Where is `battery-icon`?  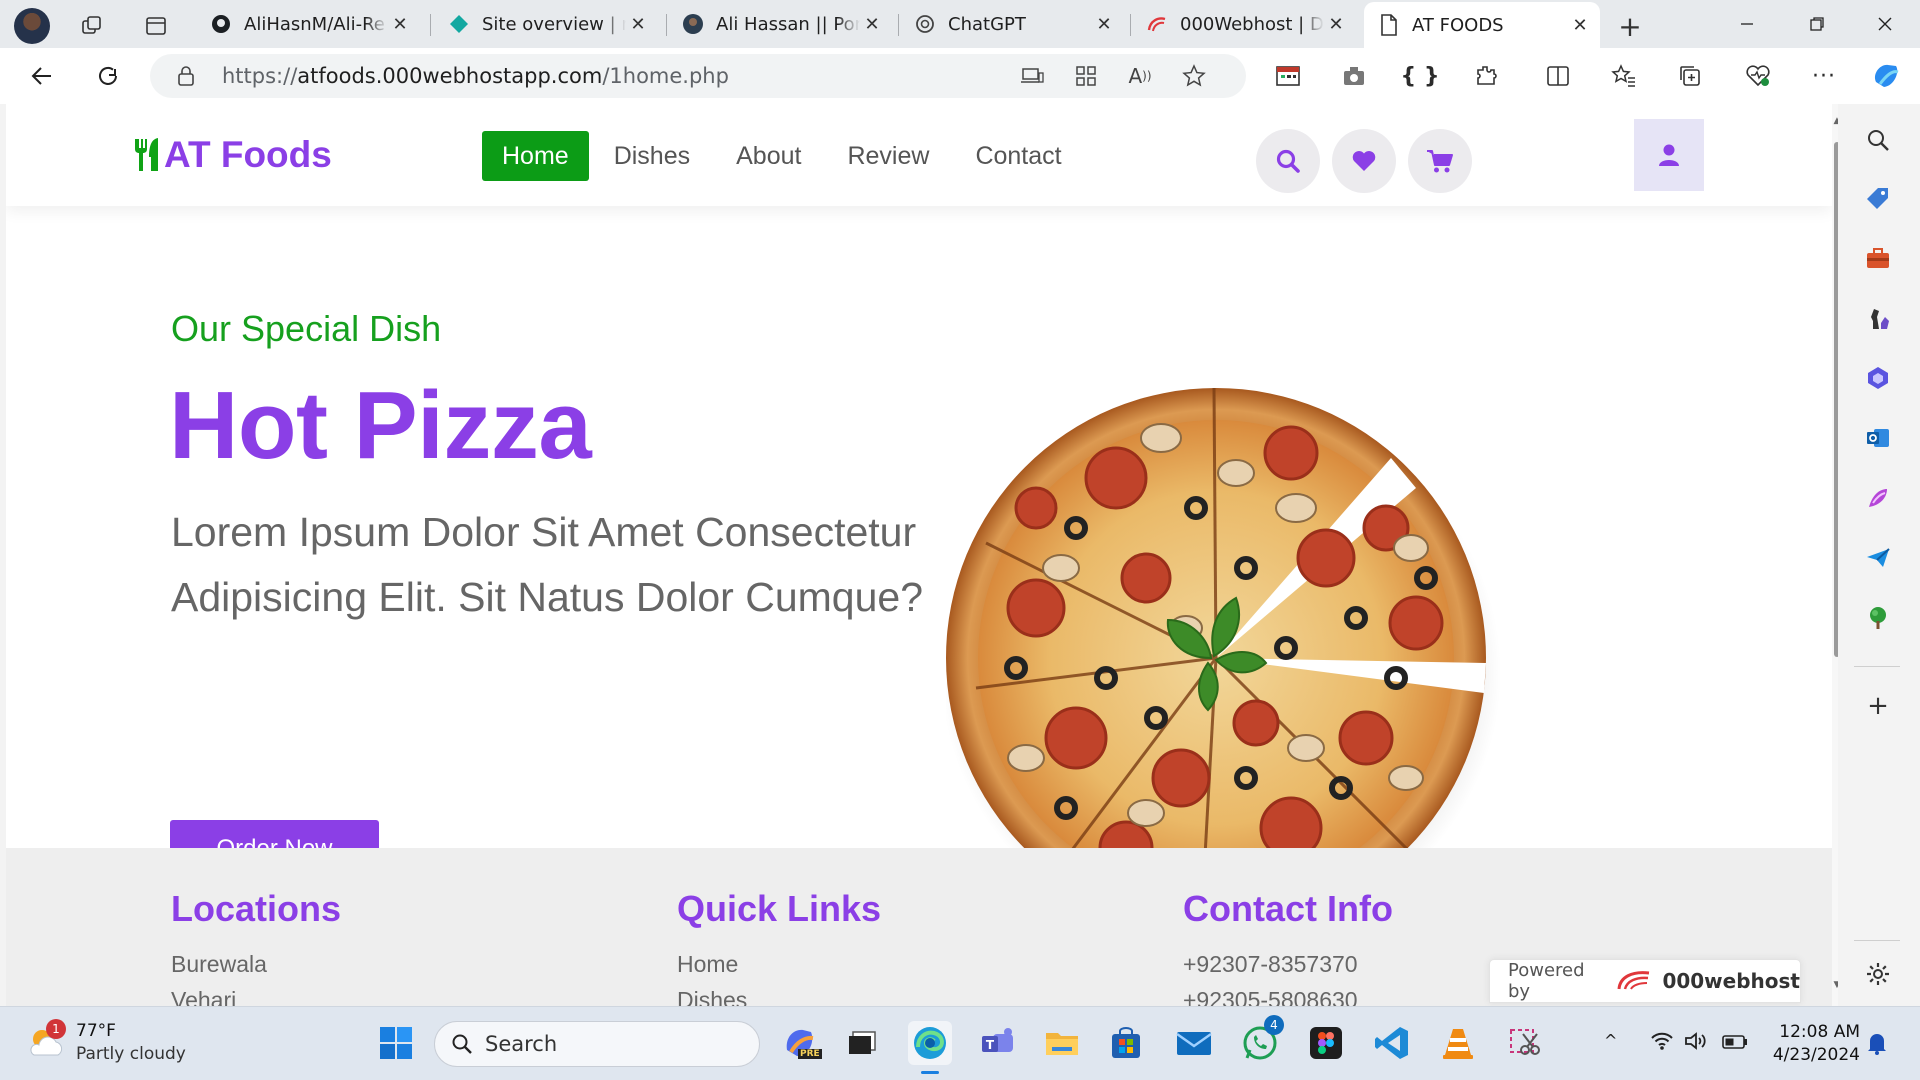
battery-icon is located at coordinates (1735, 1043).